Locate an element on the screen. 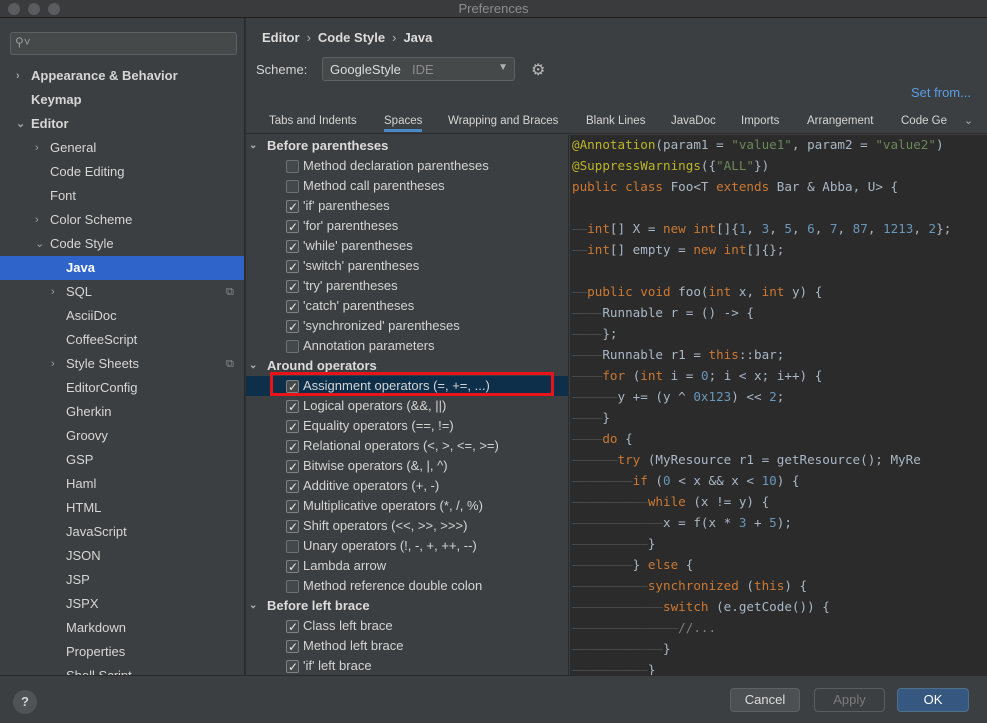  option-row: Class left brace is located at coordinates (407, 626).